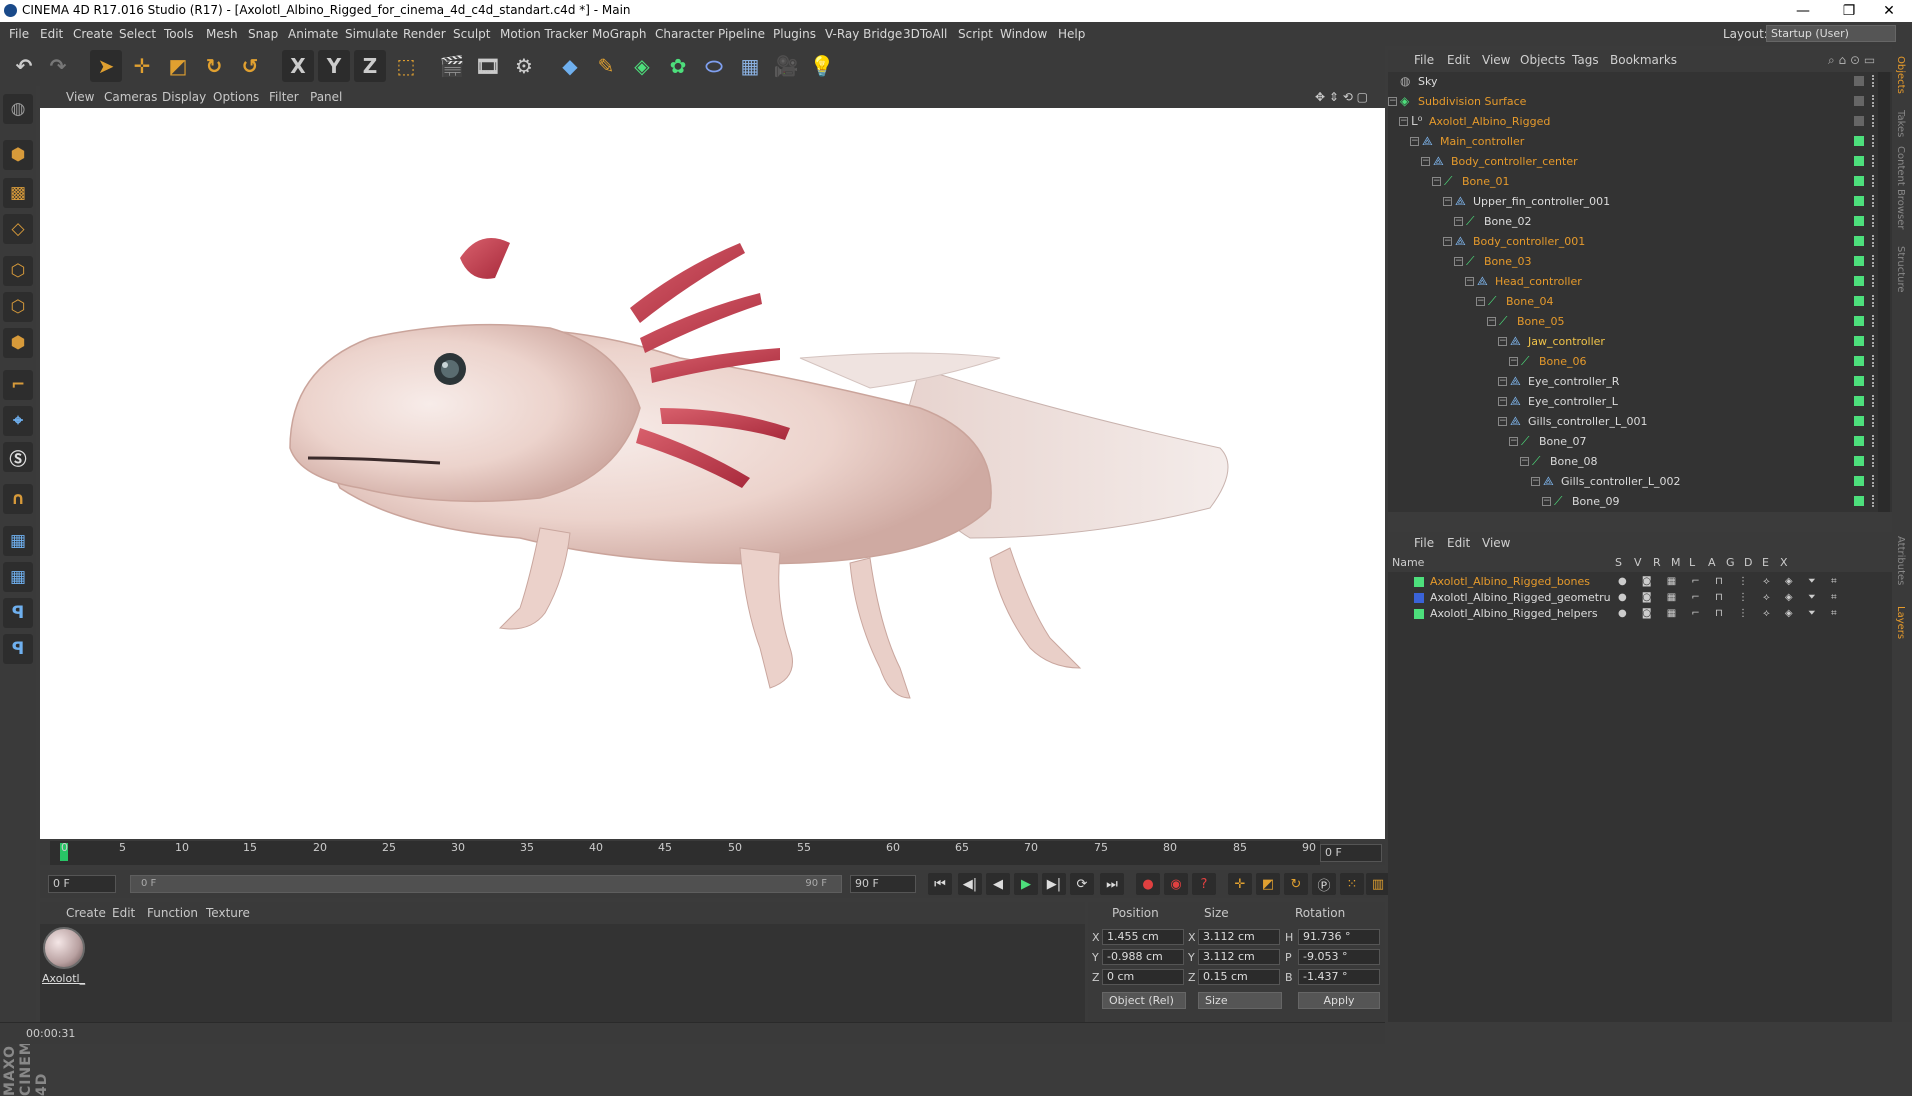 The height and width of the screenshot is (1096, 1912). Describe the element at coordinates (172, 913) in the screenshot. I see `material-menu-function: Function` at that location.